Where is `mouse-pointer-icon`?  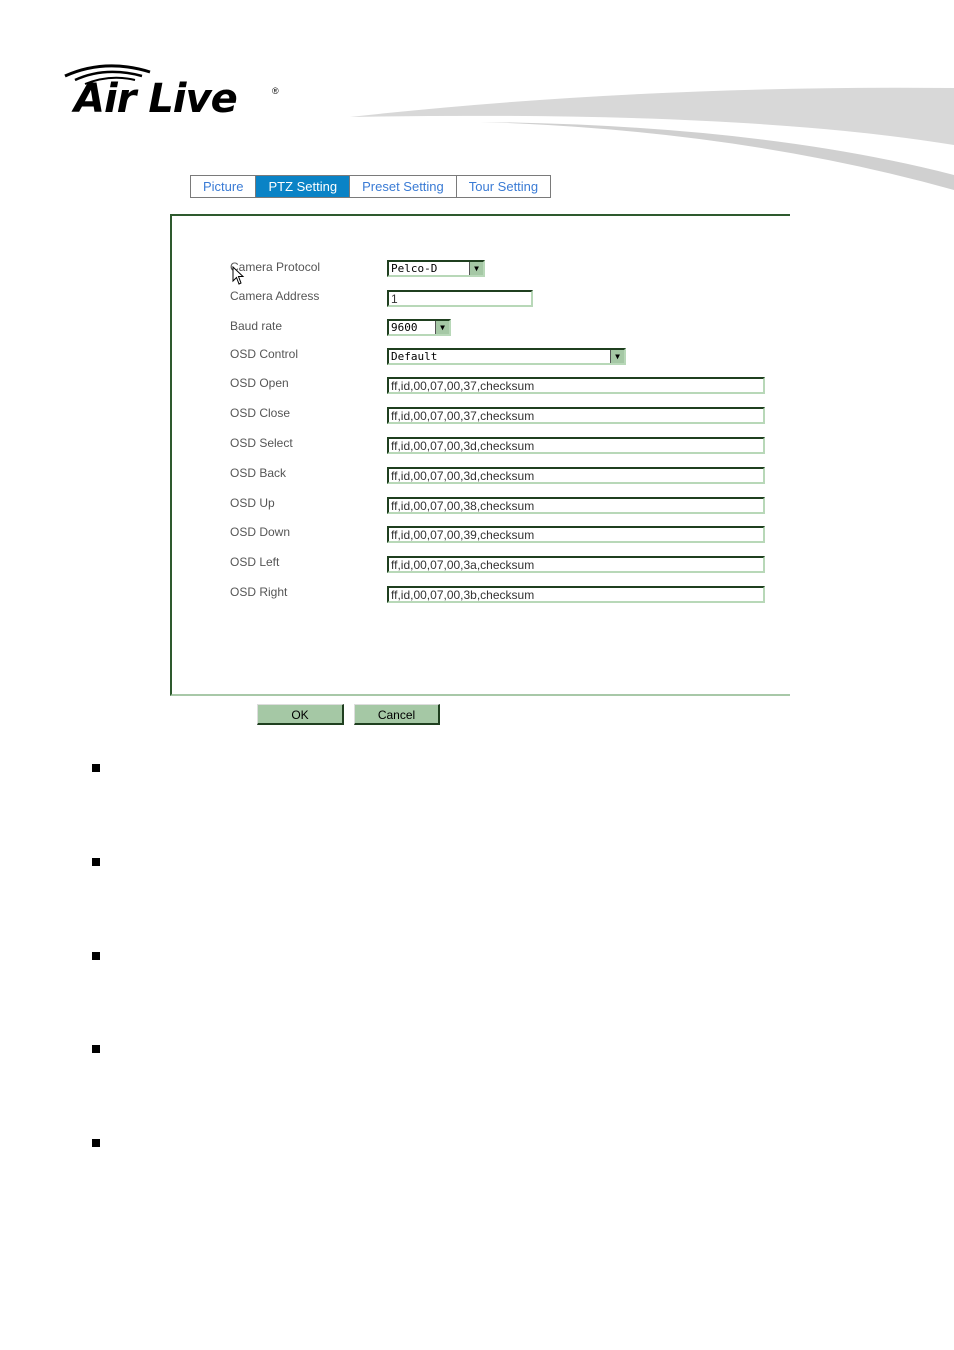
mouse-pointer-icon is located at coordinates (238, 275).